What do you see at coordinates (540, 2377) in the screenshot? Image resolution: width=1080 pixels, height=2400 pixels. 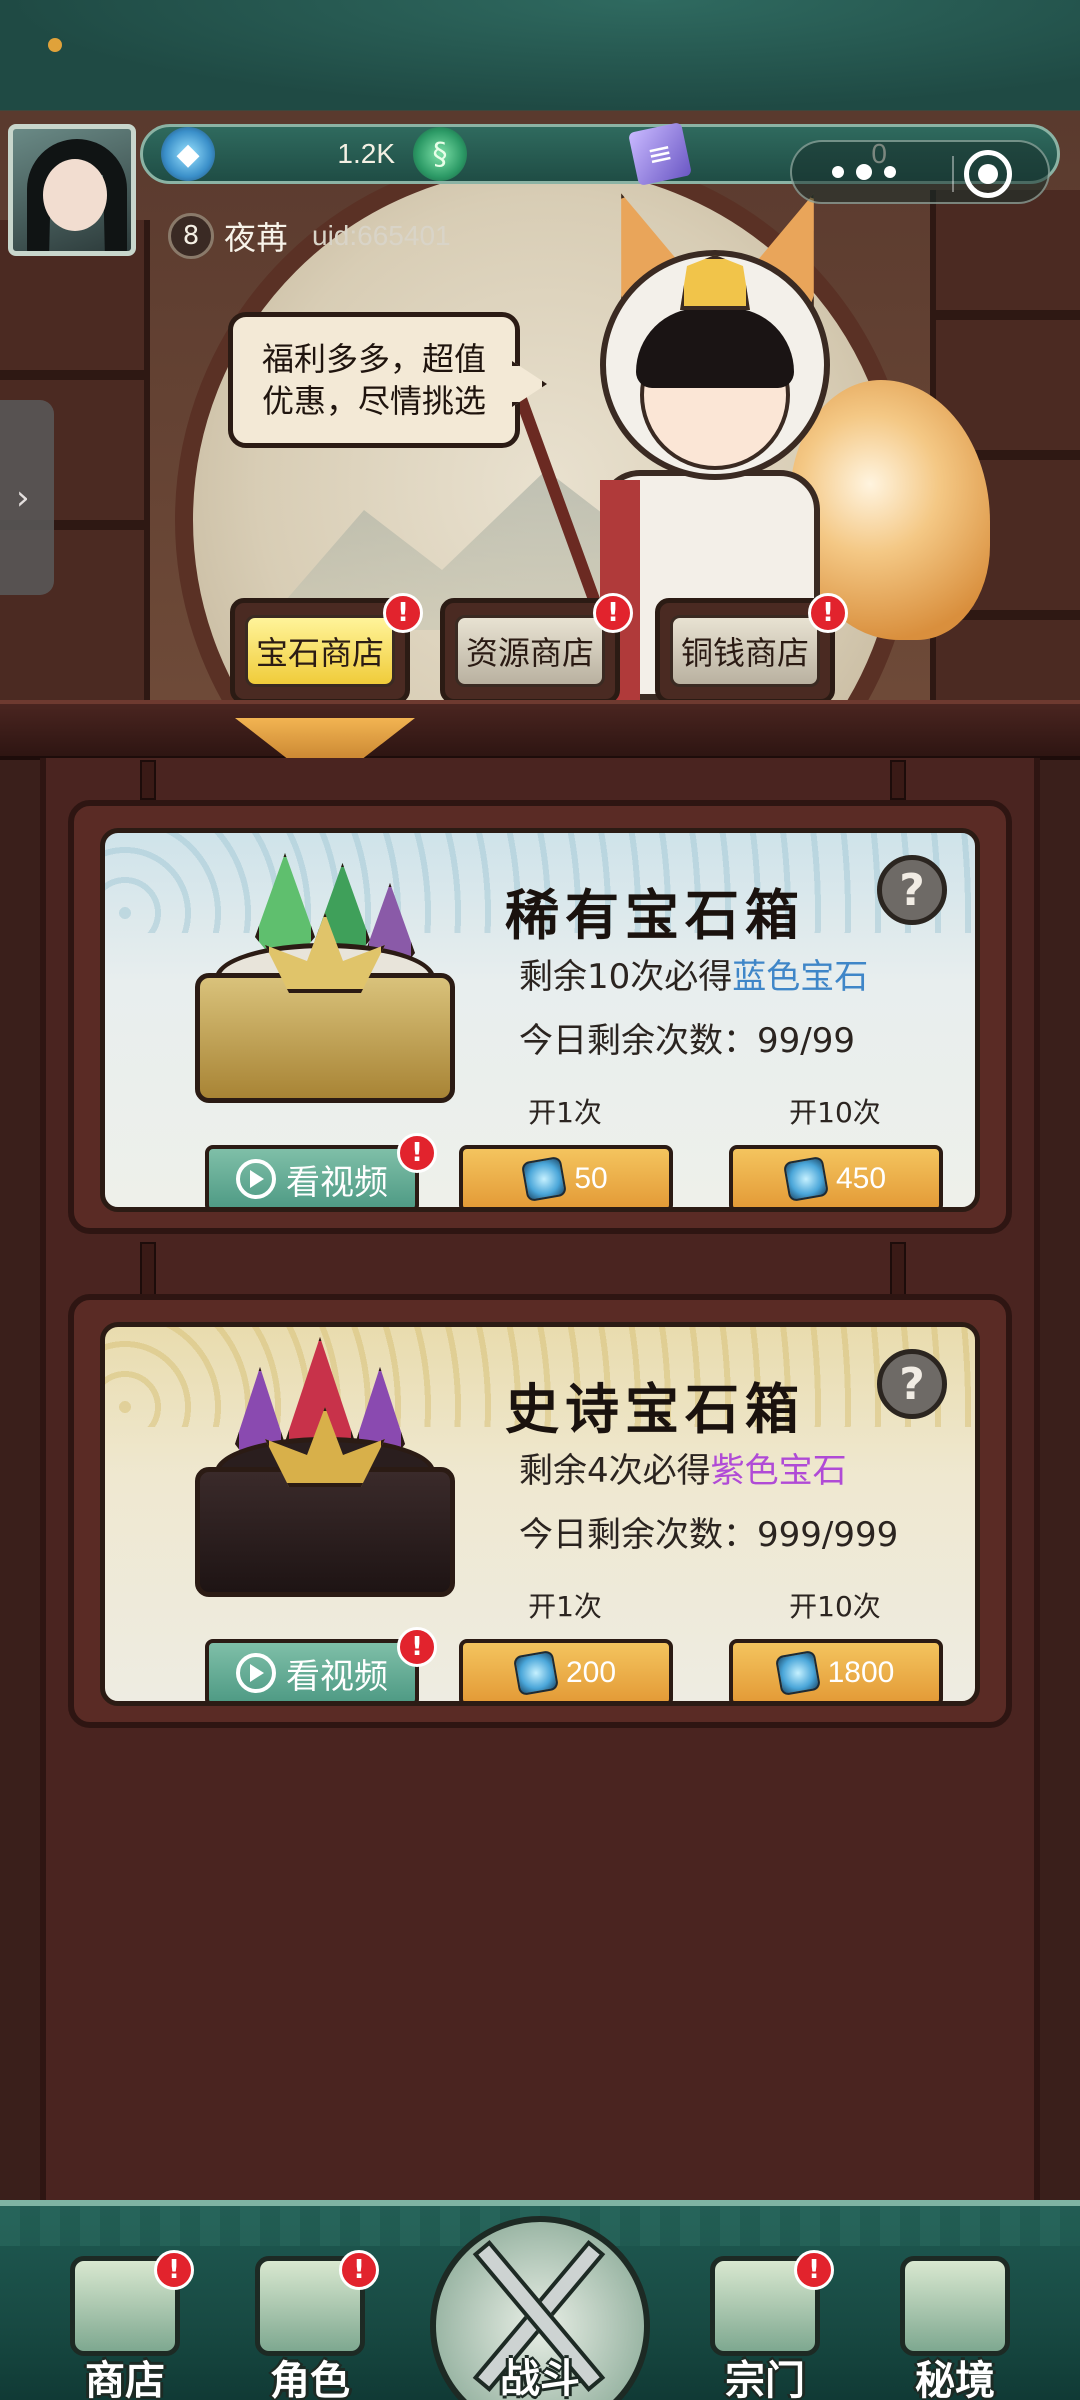 I see `nav-battle-label: 战斗` at bounding box center [540, 2377].